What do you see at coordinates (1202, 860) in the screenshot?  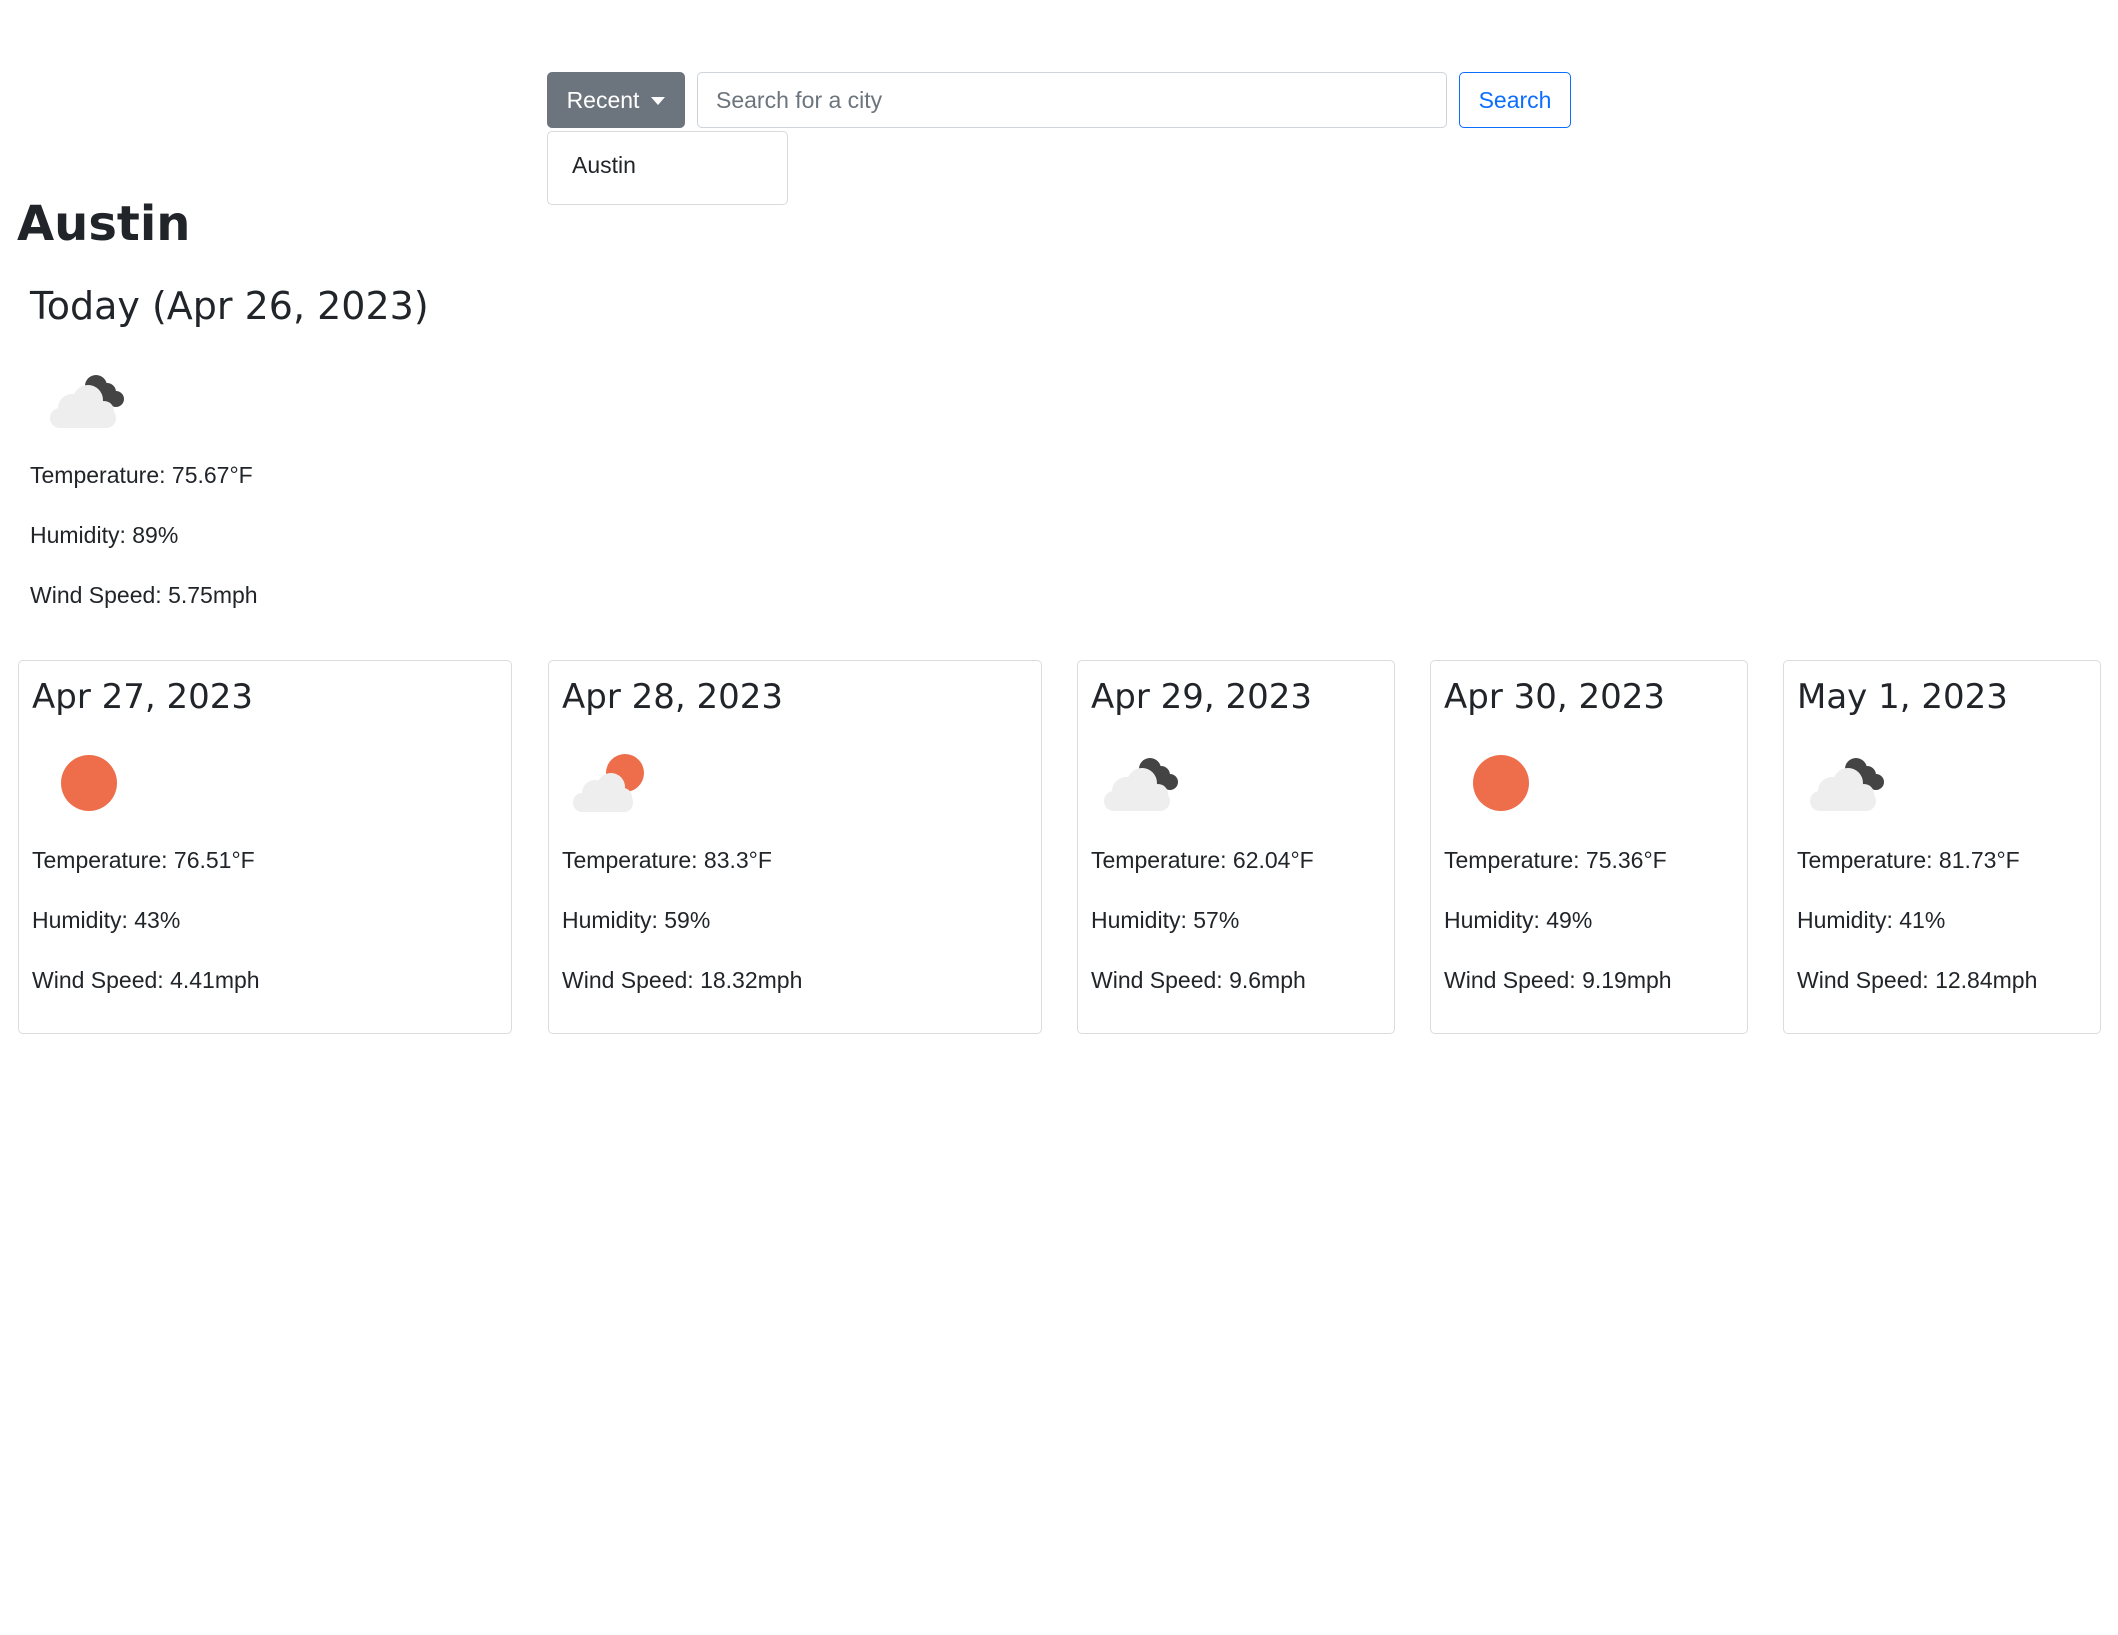 I see `forecast-temperature: Temperature: 62.04°F` at bounding box center [1202, 860].